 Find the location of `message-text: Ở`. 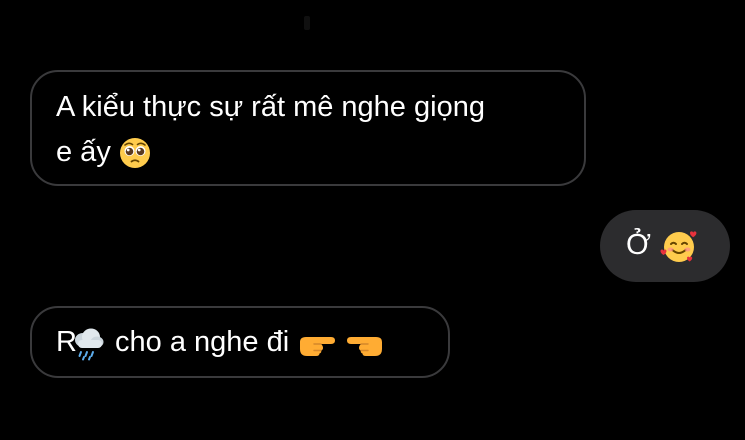

message-text: Ở is located at coordinates (638, 245).